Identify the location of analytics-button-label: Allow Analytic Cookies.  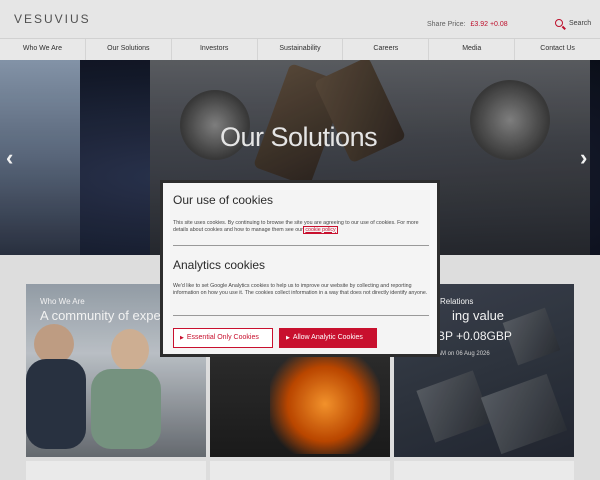
(327, 337).